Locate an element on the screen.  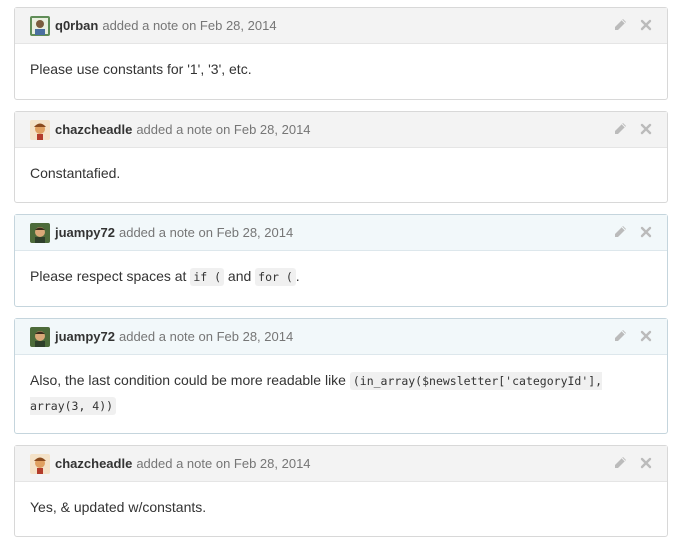
note-text: and is located at coordinates (240, 276).